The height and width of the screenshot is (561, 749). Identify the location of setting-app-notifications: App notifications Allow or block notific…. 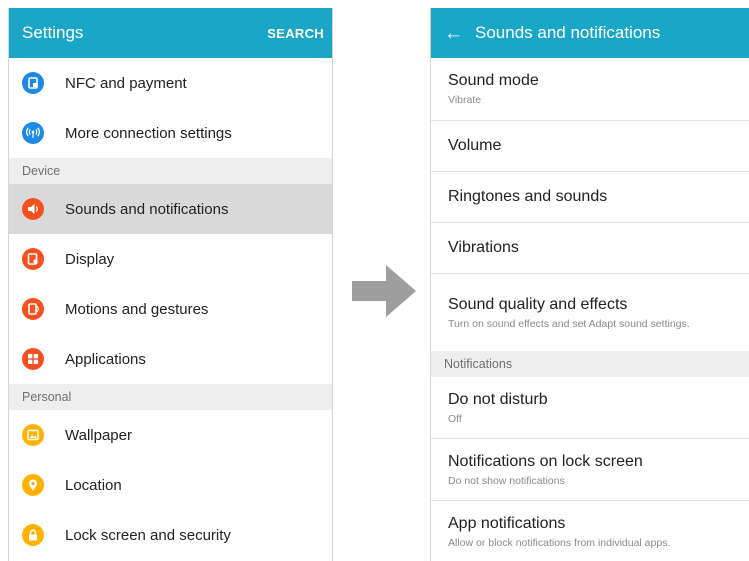
(590, 531).